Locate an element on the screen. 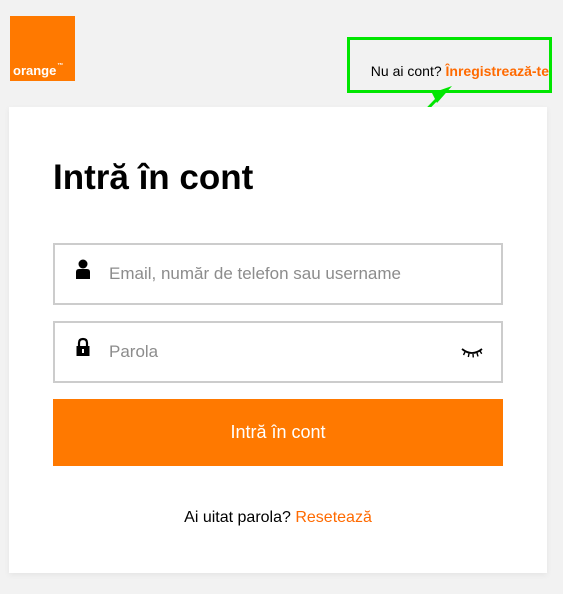  email-input is located at coordinates (279, 274).